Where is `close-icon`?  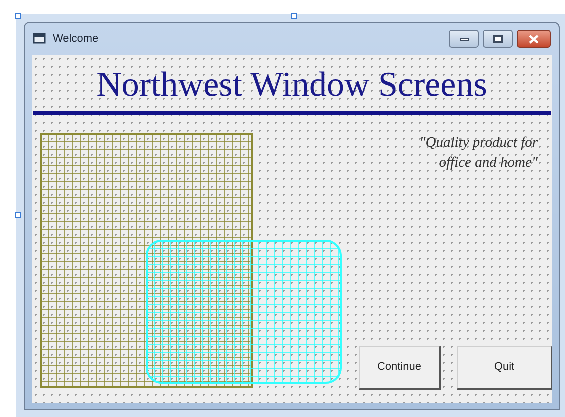 close-icon is located at coordinates (534, 39).